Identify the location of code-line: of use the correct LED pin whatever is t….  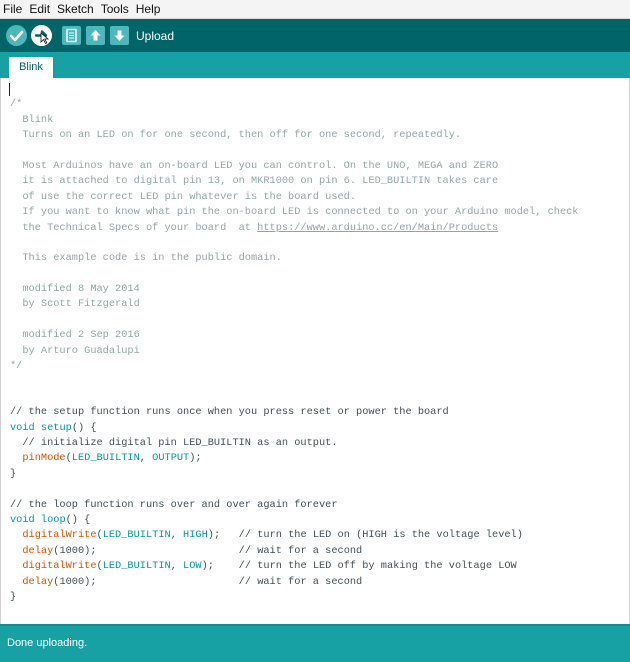
(183, 196).